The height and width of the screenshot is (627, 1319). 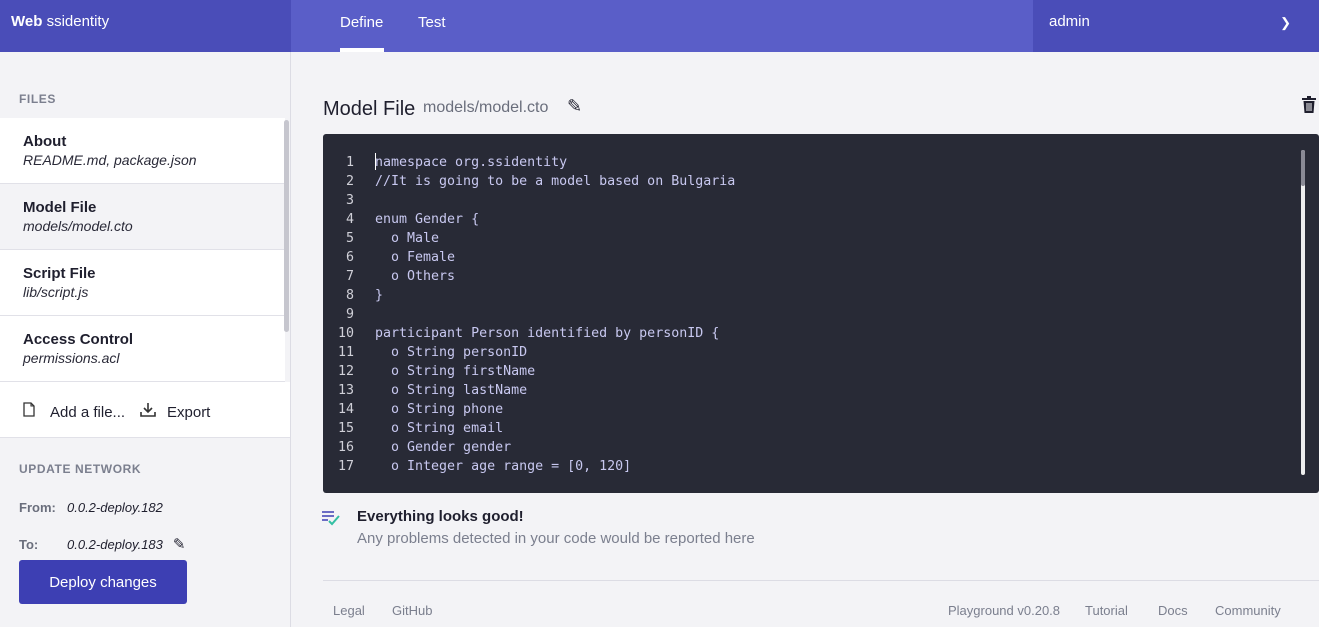 I want to click on file-title: Access Control, so click(x=78, y=339).